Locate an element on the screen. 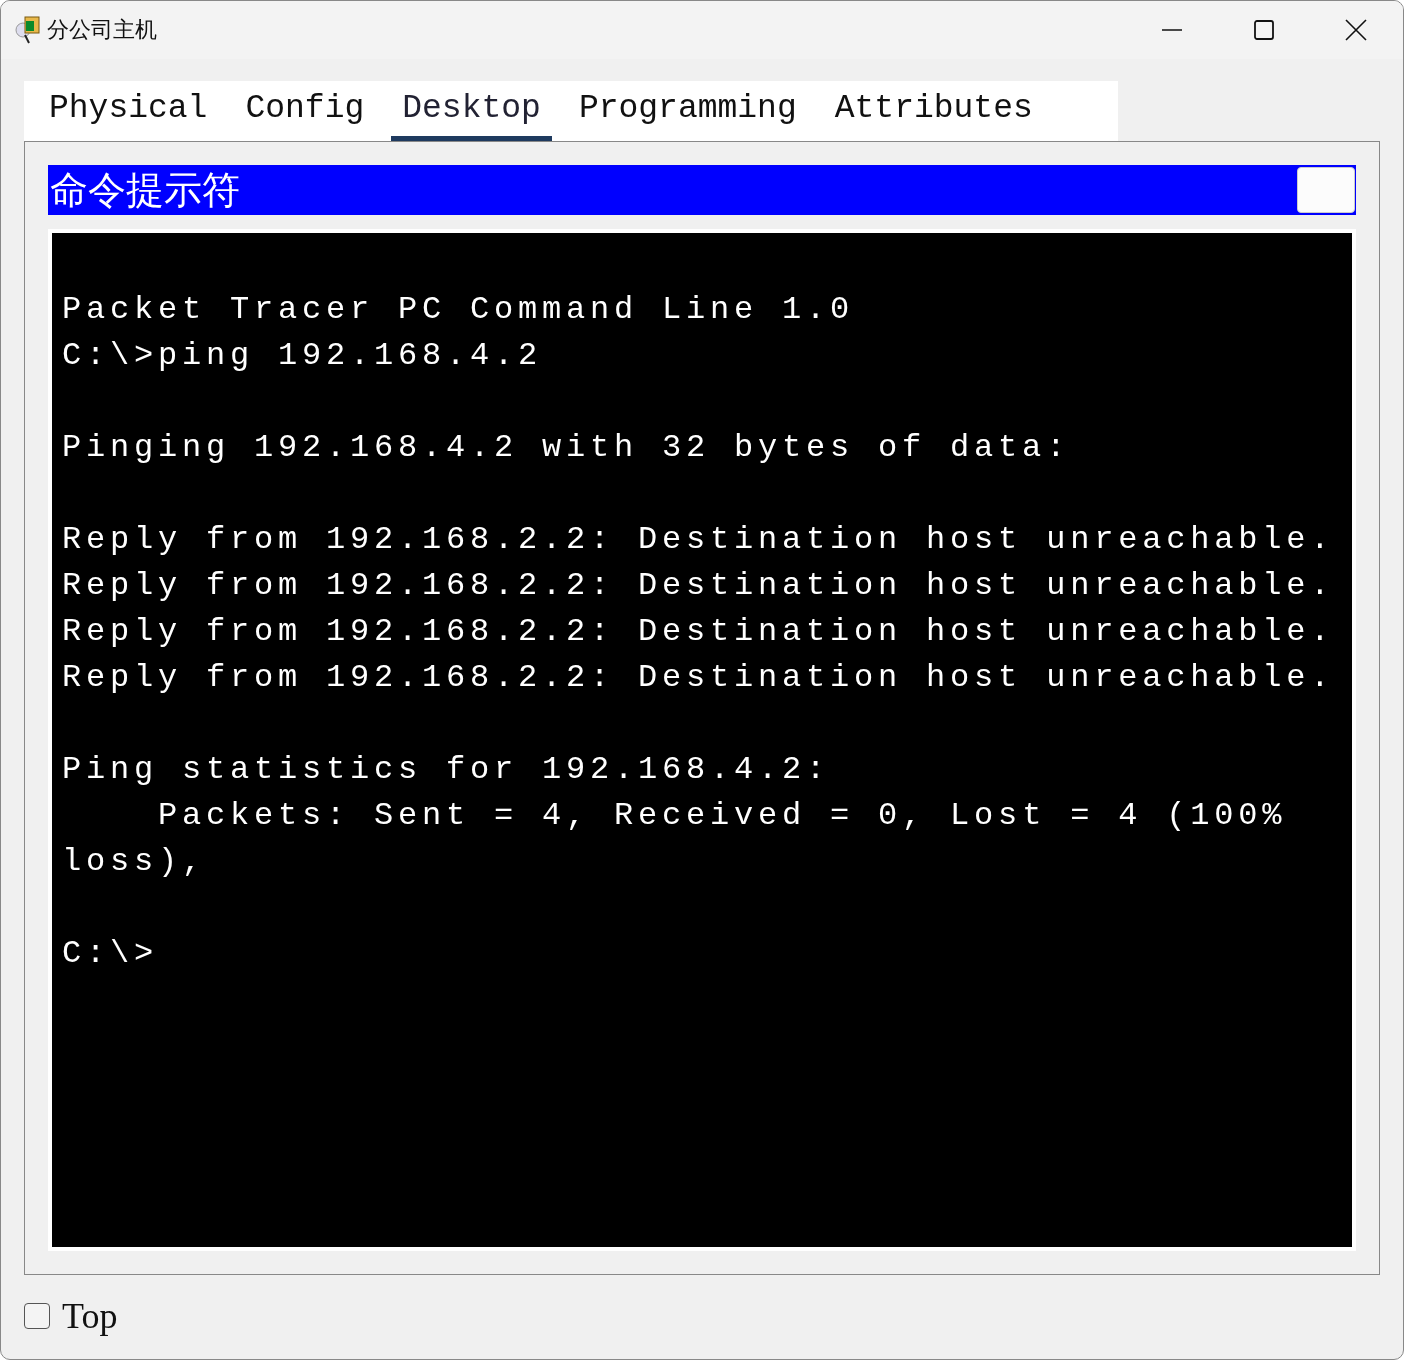  close-icon is located at coordinates (1356, 30).